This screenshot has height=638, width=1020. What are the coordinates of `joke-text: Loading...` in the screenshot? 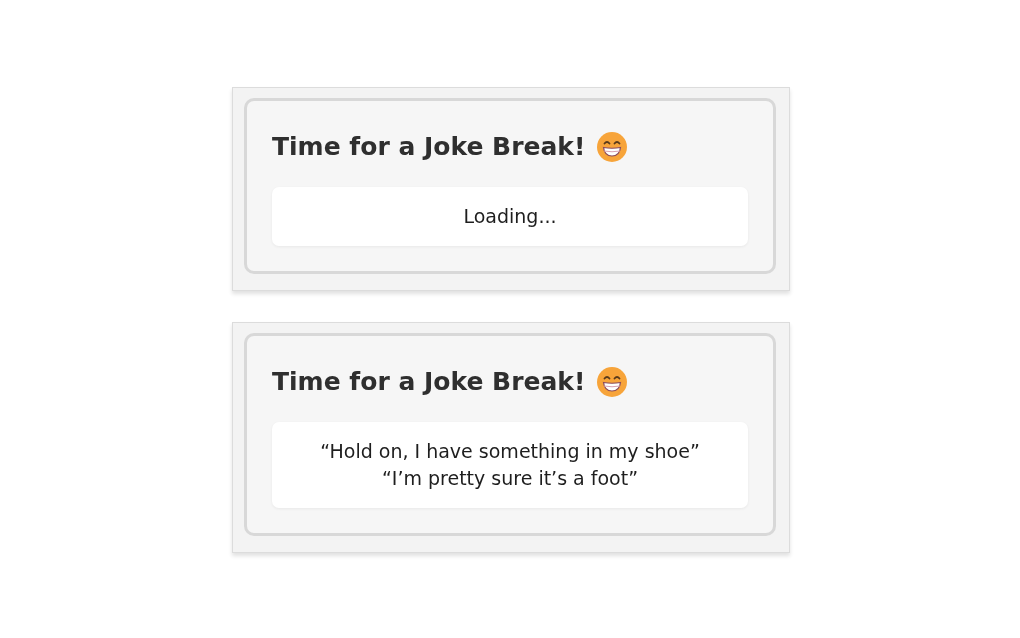 It's located at (510, 216).